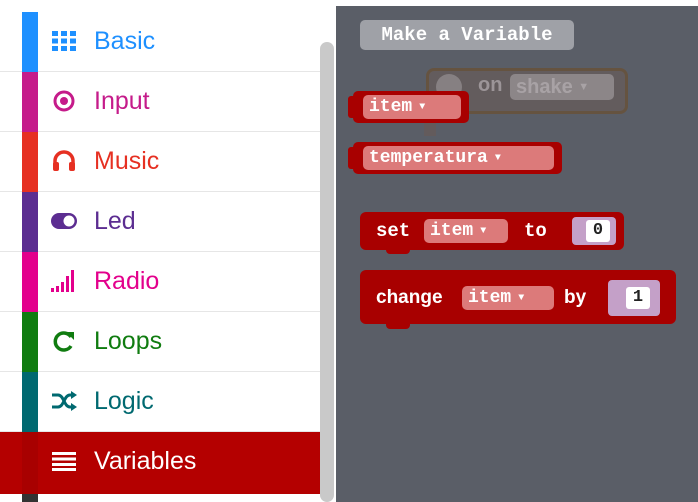 The width and height of the screenshot is (698, 502). Describe the element at coordinates (409, 297) in the screenshot. I see `change-keyword: change` at that location.